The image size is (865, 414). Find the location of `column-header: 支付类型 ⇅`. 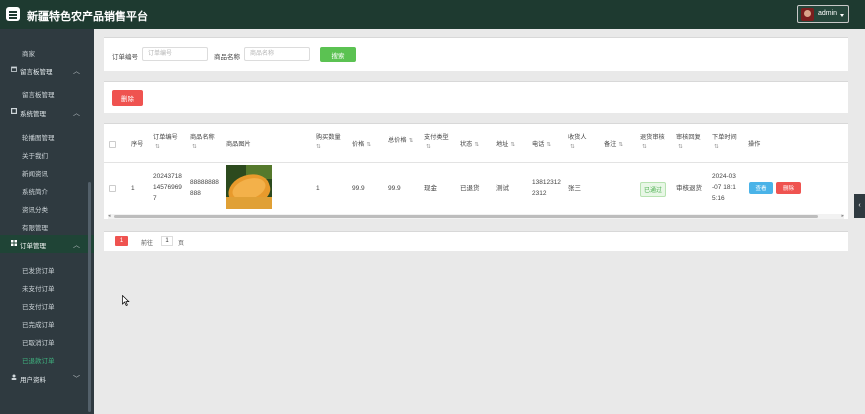

column-header: 支付类型 ⇅ is located at coordinates (436, 142).